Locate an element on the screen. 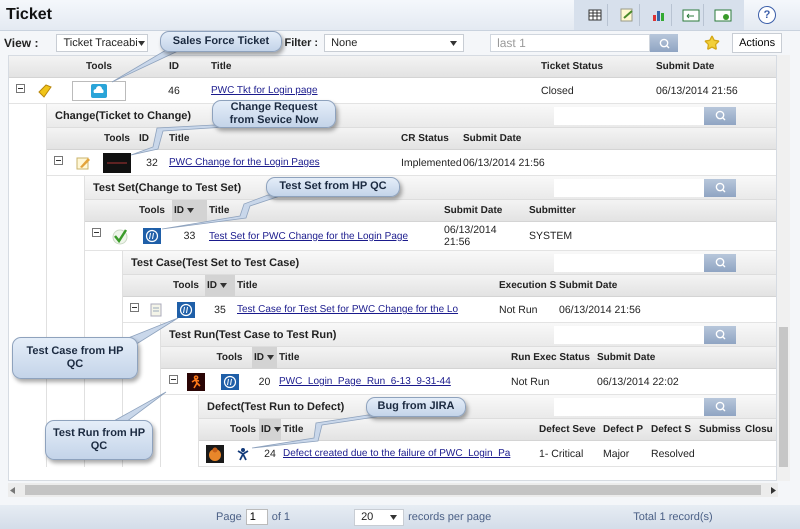 Image resolution: width=800 pixels, height=529 pixels. callout: Sales Force Ticket is located at coordinates (221, 41).